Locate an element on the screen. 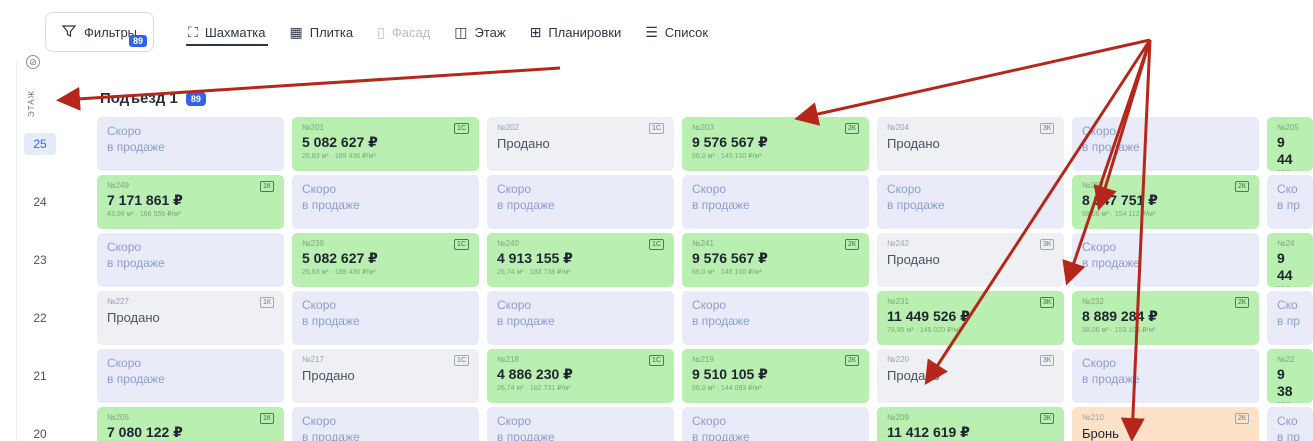 The image size is (1313, 441). tab-label: Этаж is located at coordinates (490, 32).